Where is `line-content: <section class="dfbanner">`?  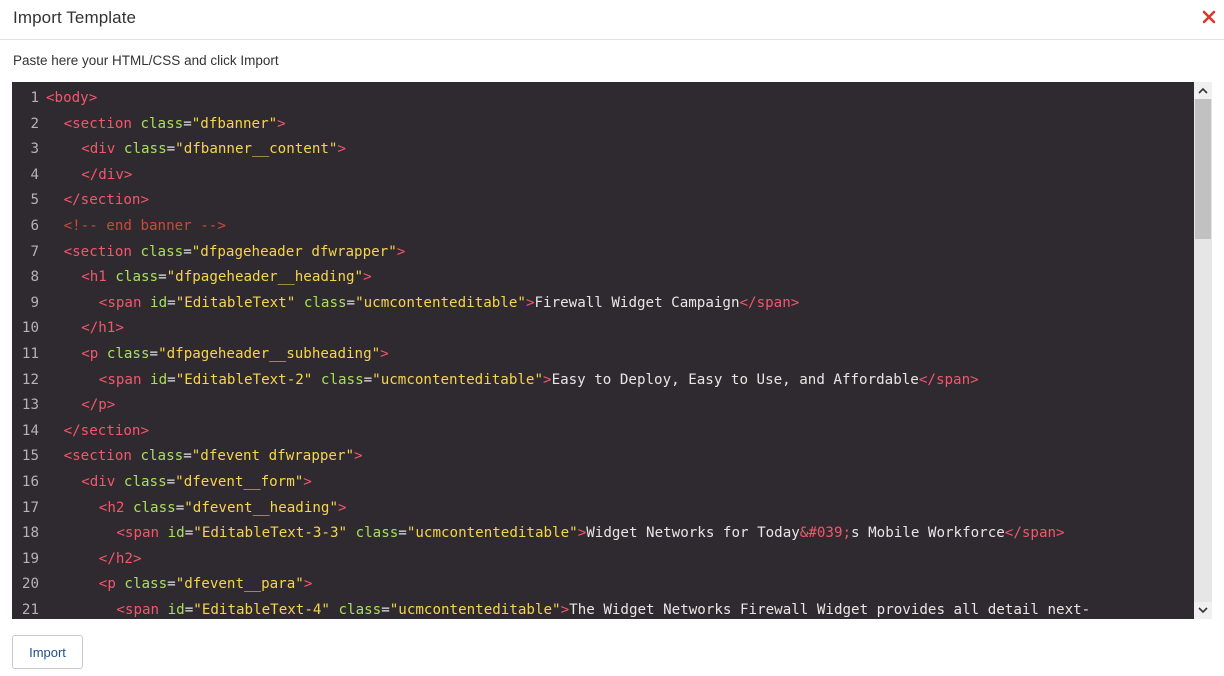 line-content: <section class="dfbanner"> is located at coordinates (166, 124).